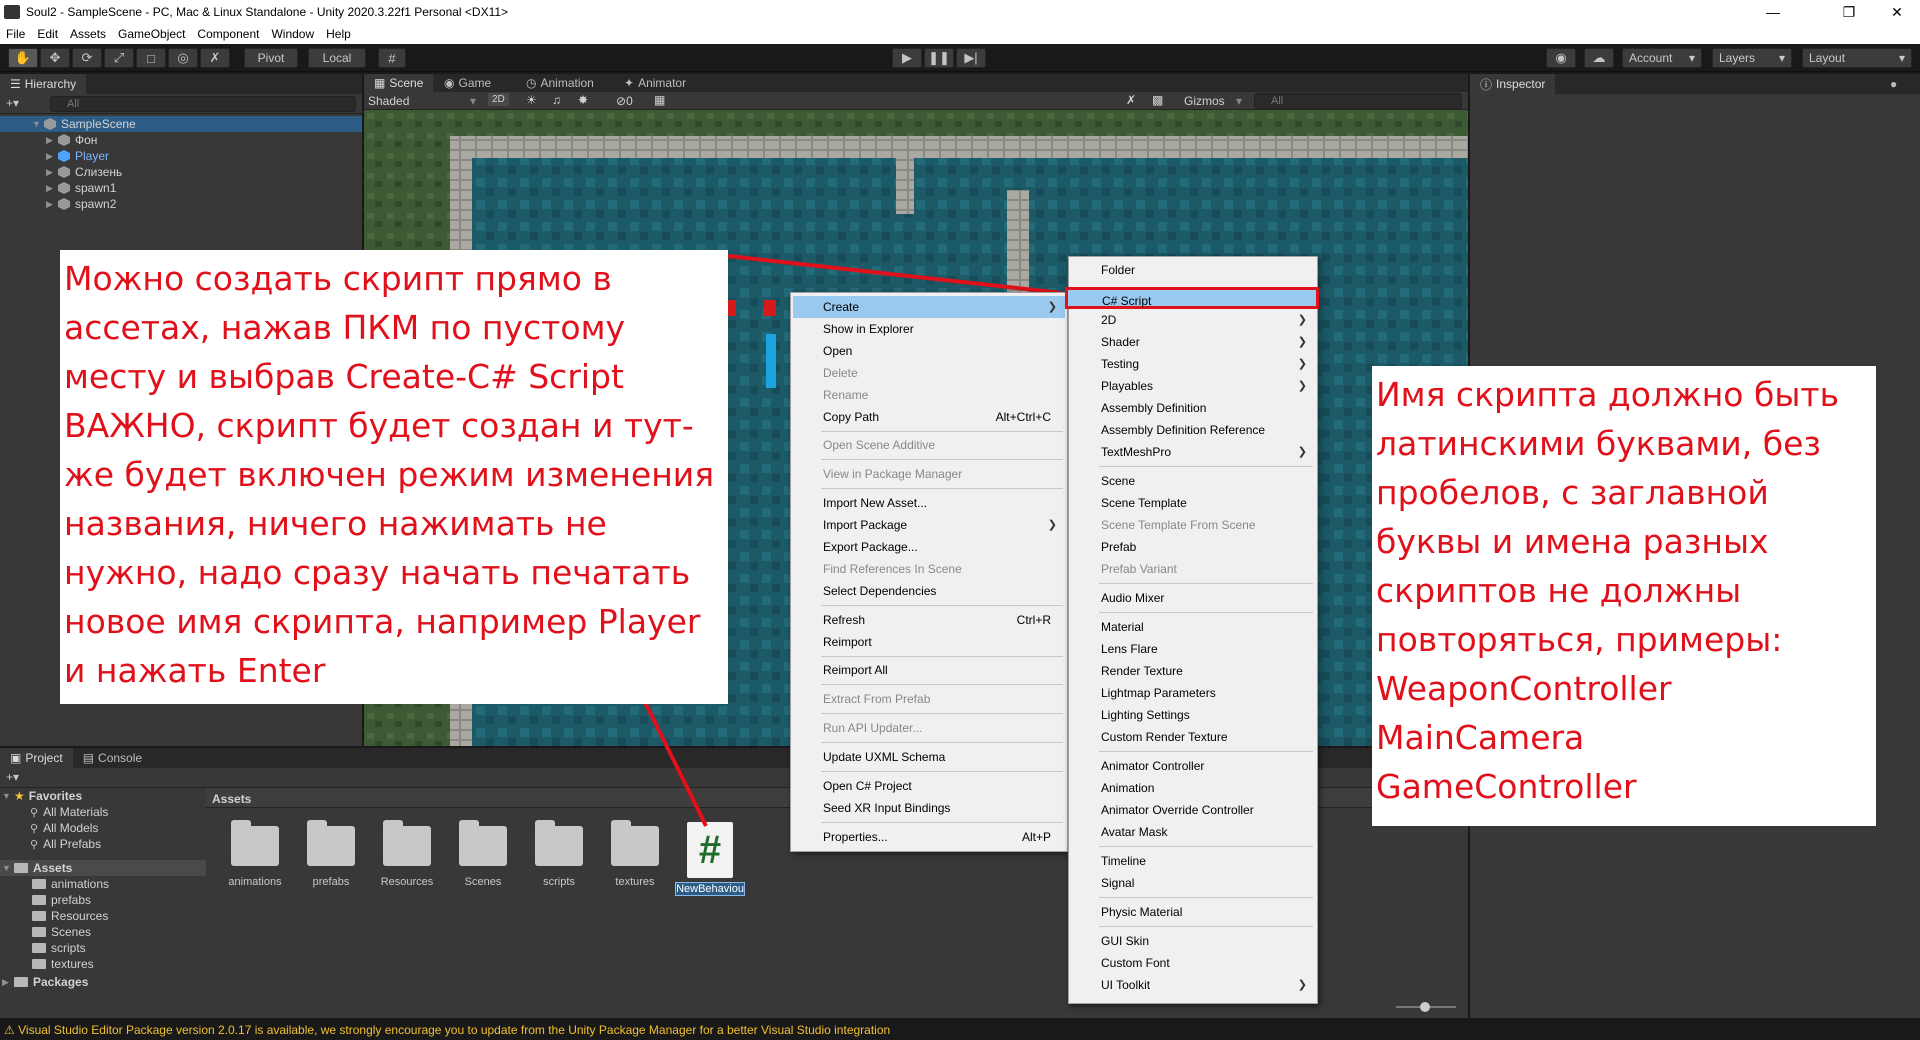 The image size is (1920, 1040). What do you see at coordinates (1118, 481) in the screenshot?
I see `menu-item-label: Scene` at bounding box center [1118, 481].